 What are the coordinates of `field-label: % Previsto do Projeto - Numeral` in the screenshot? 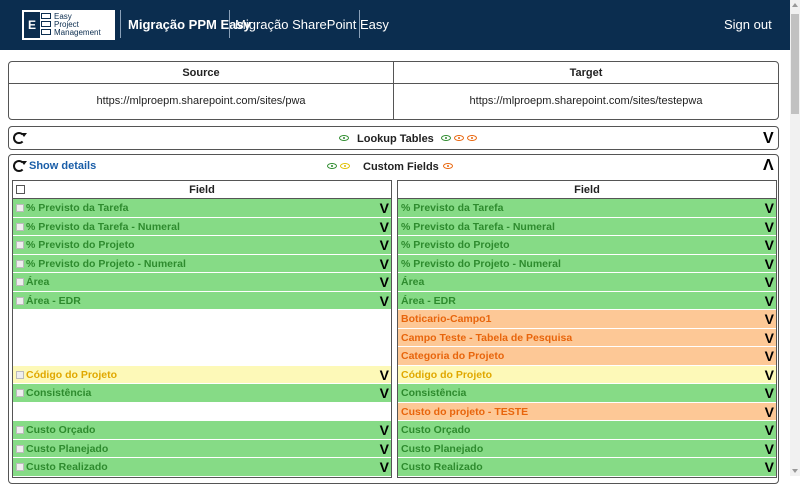 It's located at (481, 263).